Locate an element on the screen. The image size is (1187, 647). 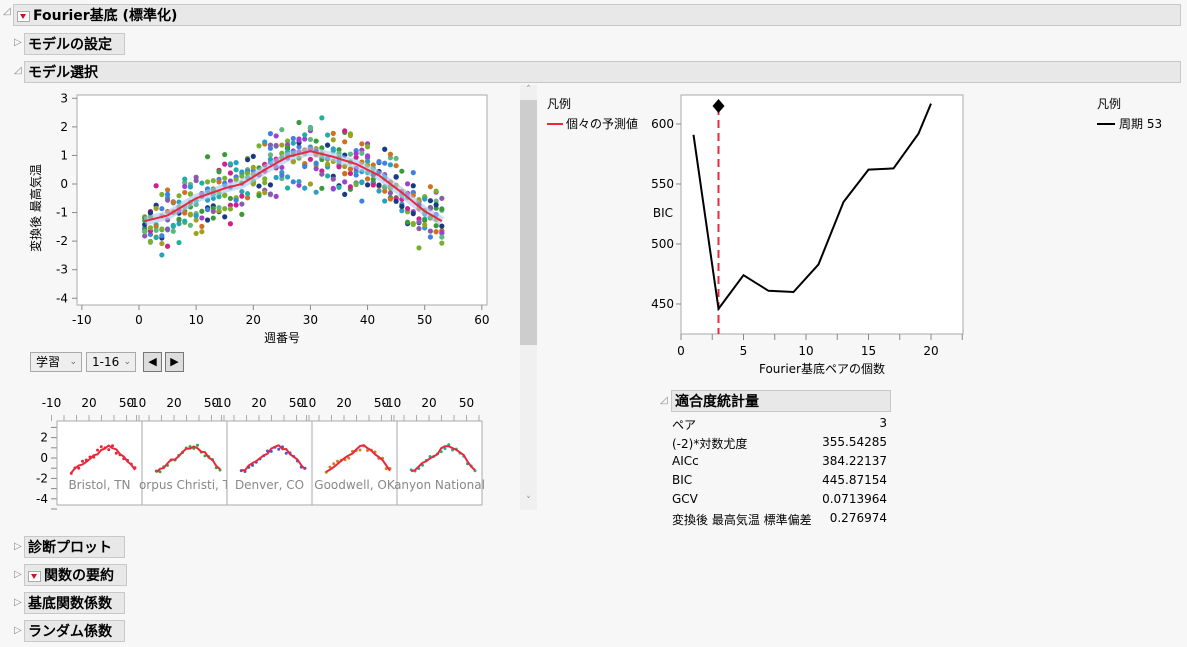
y-axis-label: 変換後 最高気温 is located at coordinates (35, 208).